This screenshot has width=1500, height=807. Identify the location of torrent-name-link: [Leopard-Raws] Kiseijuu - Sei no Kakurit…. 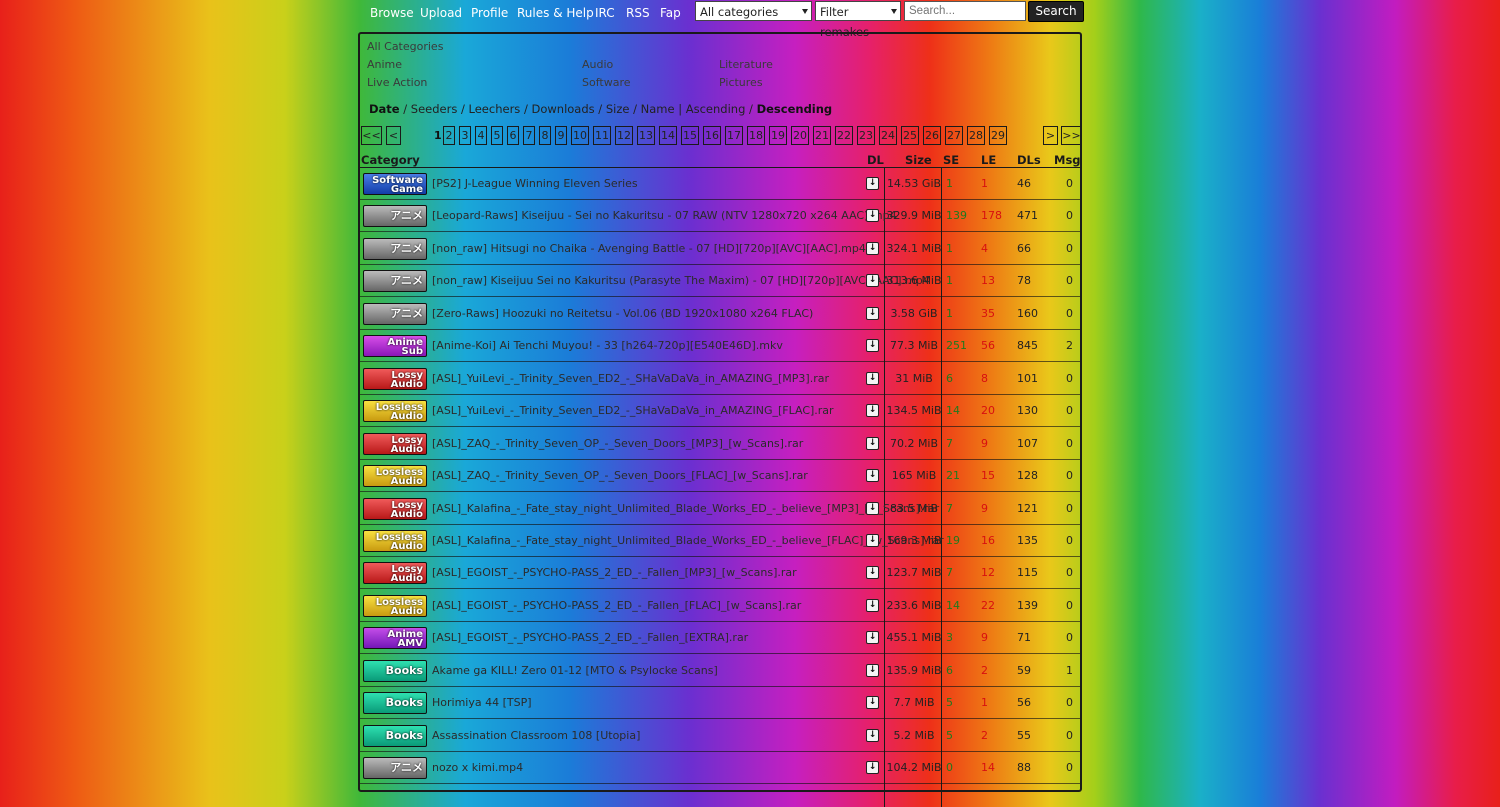
(664, 215).